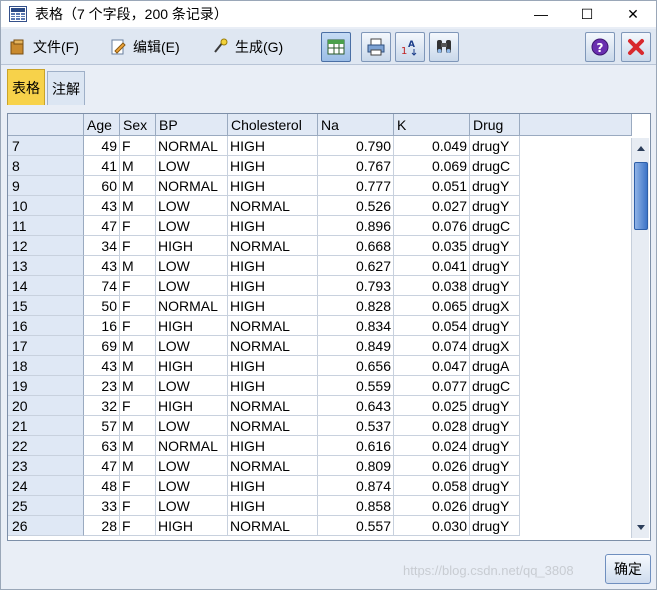  What do you see at coordinates (356, 246) in the screenshot?
I see `cell-na: 0.668` at bounding box center [356, 246].